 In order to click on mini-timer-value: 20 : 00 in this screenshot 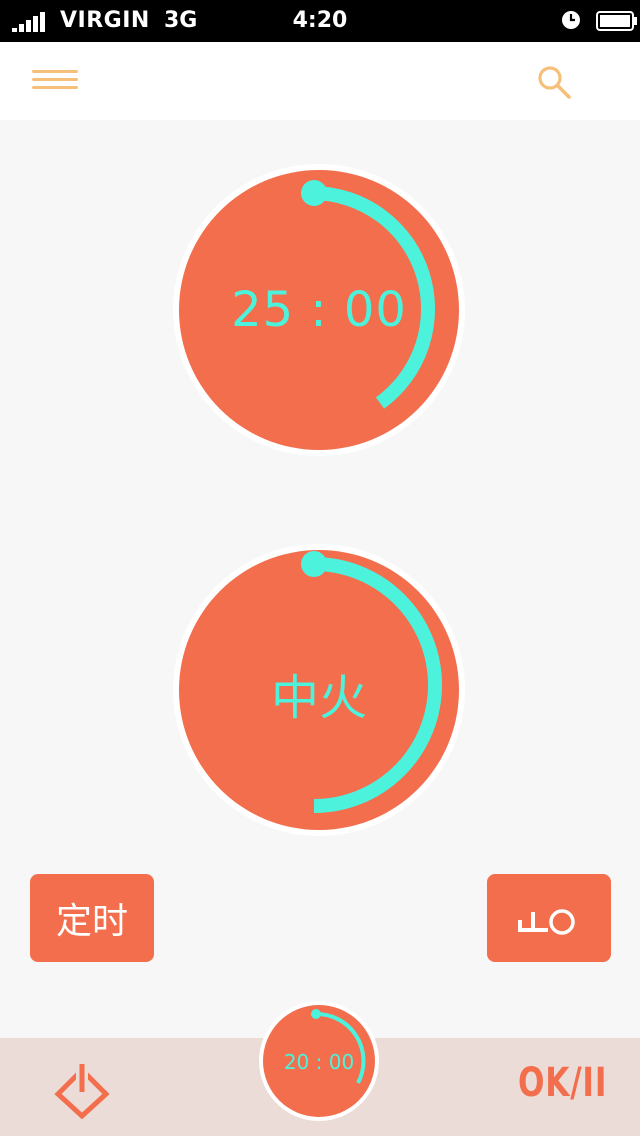, I will do `click(319, 1062)`.